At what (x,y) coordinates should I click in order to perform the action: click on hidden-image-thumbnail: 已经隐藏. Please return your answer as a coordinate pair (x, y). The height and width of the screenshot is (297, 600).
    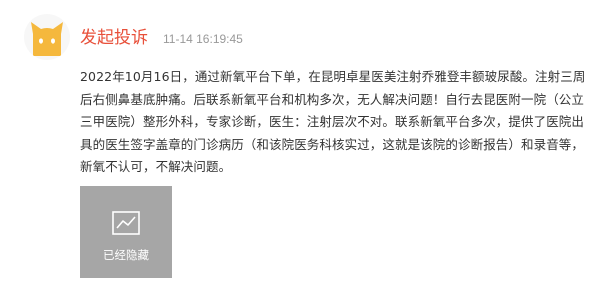
    Looking at the image, I should click on (126, 232).